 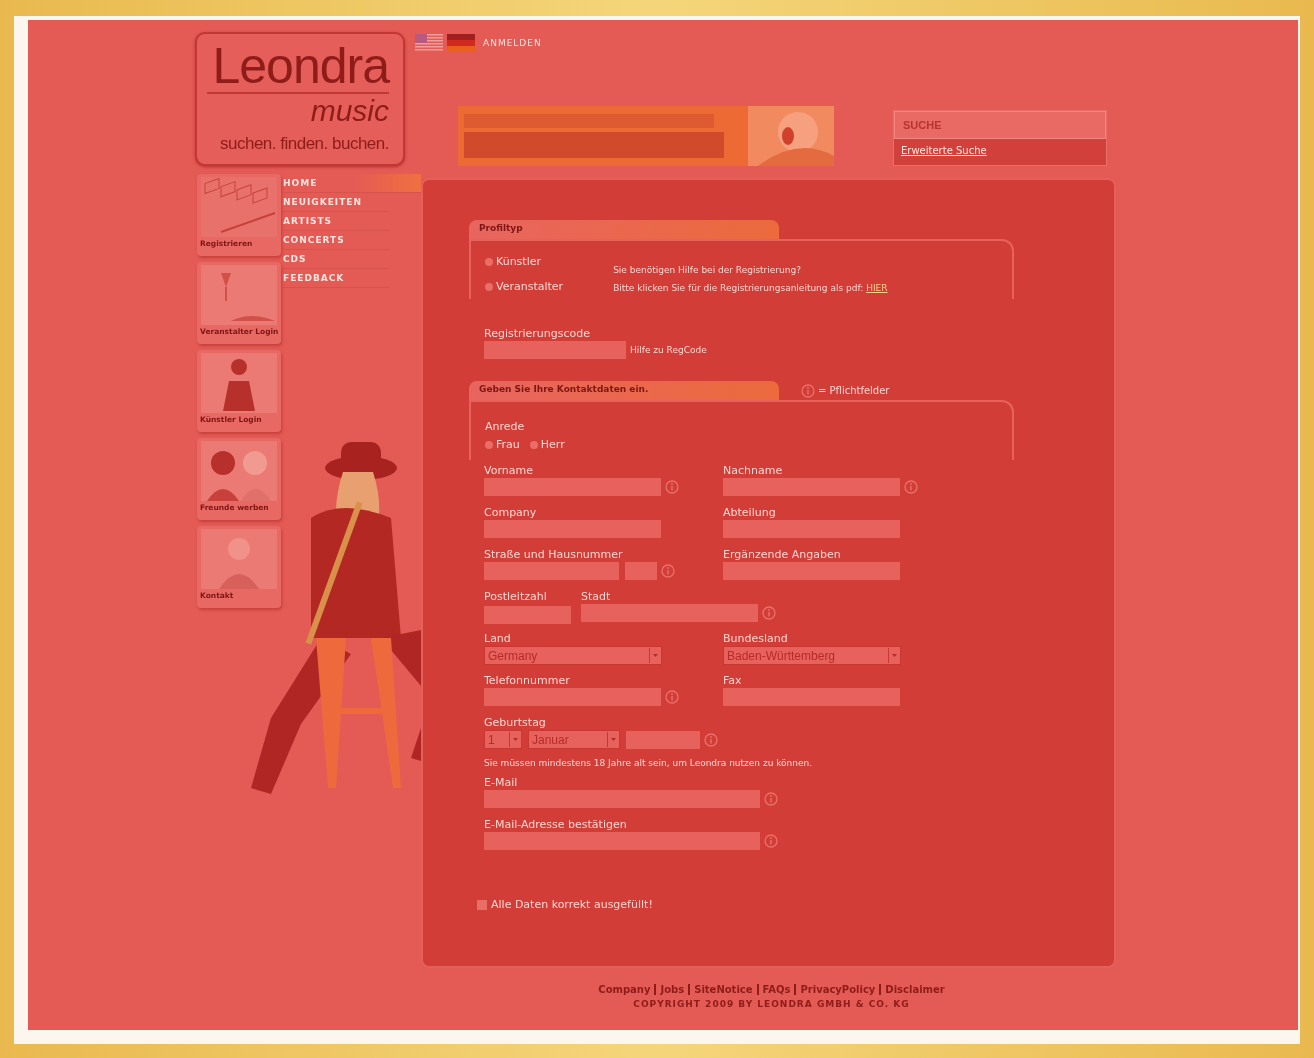 What do you see at coordinates (505, 427) in the screenshot?
I see `field-label: Anrede` at bounding box center [505, 427].